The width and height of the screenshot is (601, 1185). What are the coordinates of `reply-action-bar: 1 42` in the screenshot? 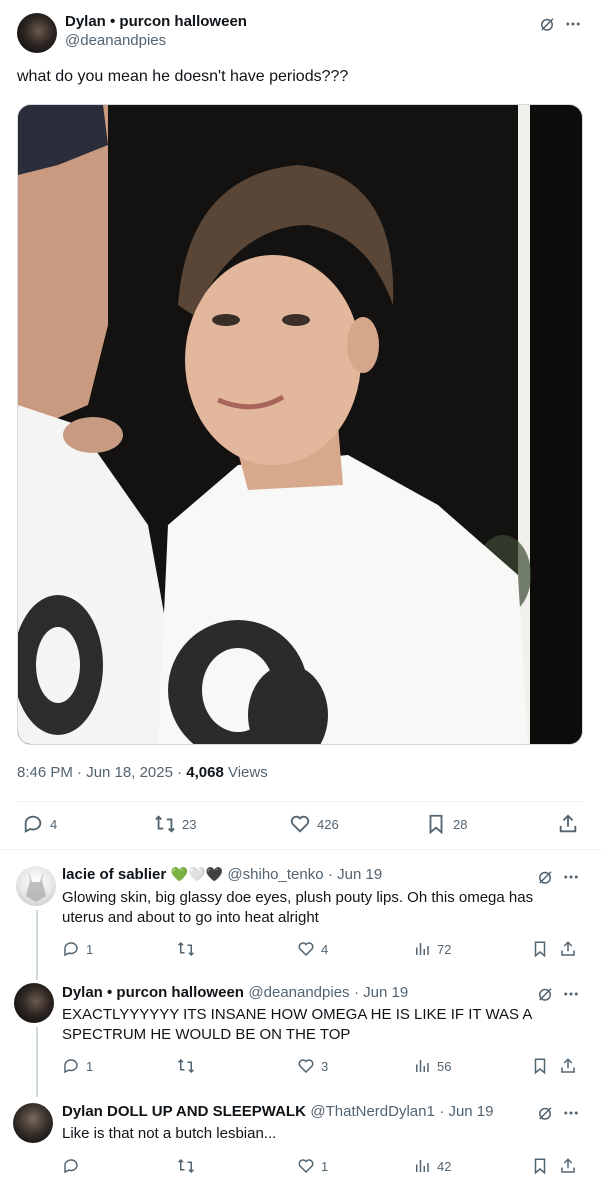 It's located at (320, 1168).